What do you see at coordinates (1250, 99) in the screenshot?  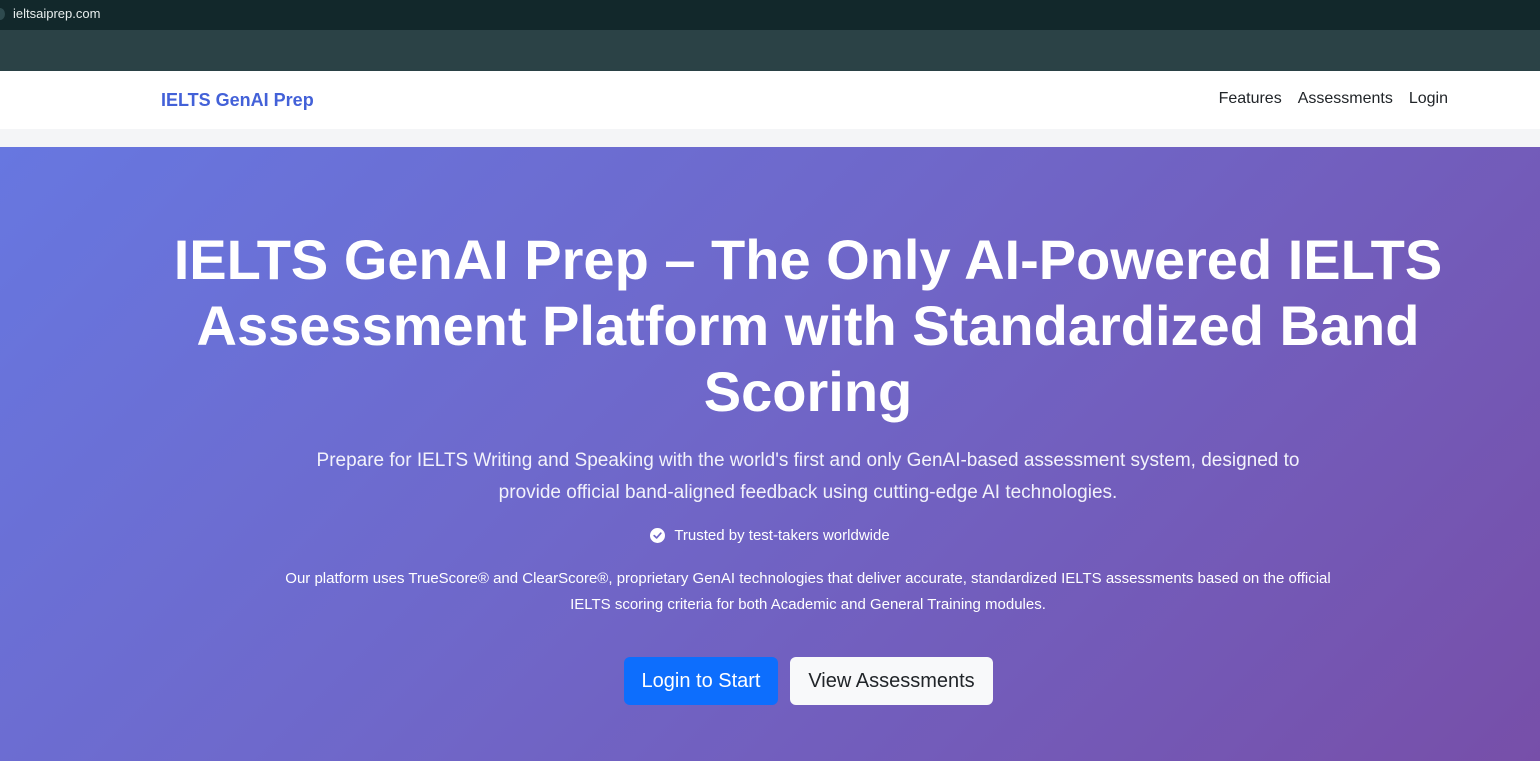 I see `nav-link-features: Features` at bounding box center [1250, 99].